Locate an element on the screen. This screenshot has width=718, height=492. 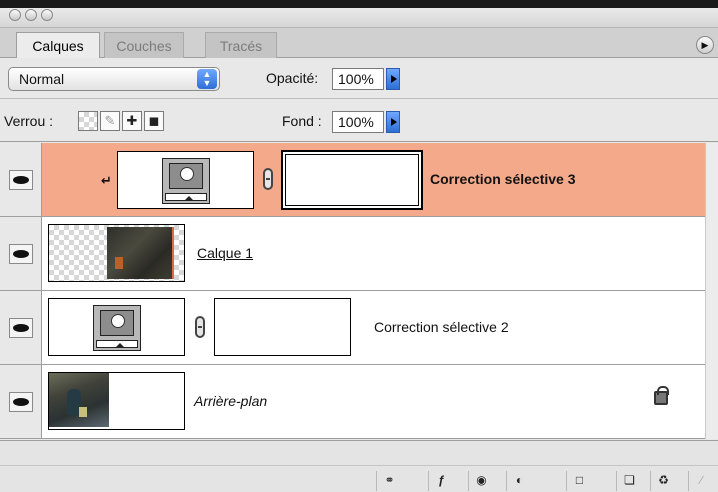
adjustment-icon: ◐ is located at coordinates (519, 481).